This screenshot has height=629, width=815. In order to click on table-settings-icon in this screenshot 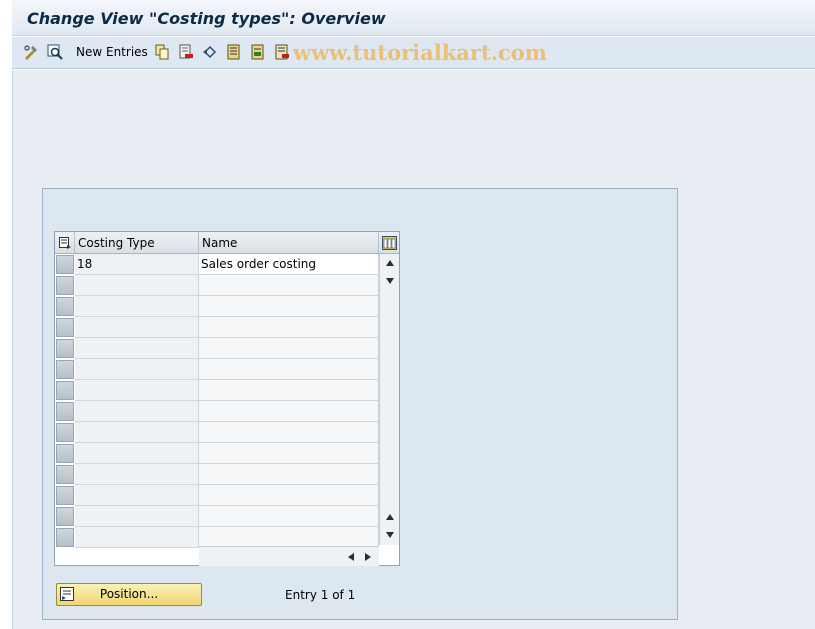, I will do `click(389, 243)`.